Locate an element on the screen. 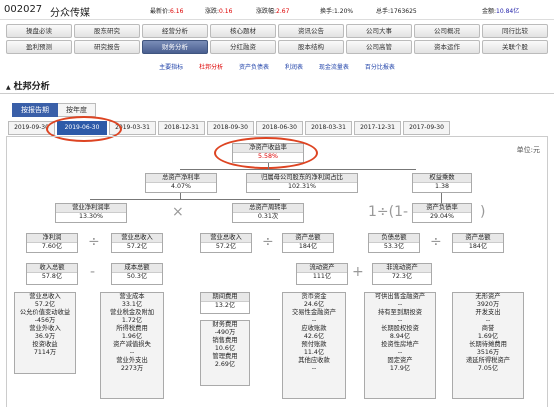 This screenshot has height=407, width=554. sub-link: 利润表 is located at coordinates (294, 67).